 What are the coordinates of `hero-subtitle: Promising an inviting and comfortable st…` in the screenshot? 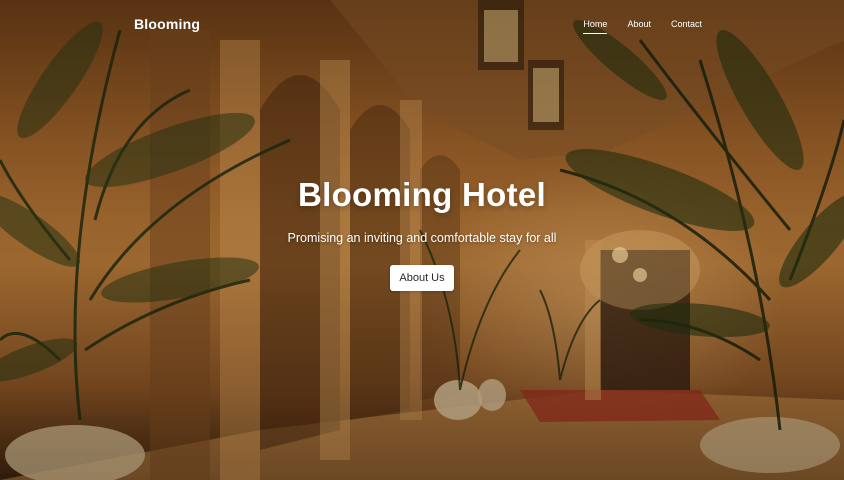 It's located at (422, 238).